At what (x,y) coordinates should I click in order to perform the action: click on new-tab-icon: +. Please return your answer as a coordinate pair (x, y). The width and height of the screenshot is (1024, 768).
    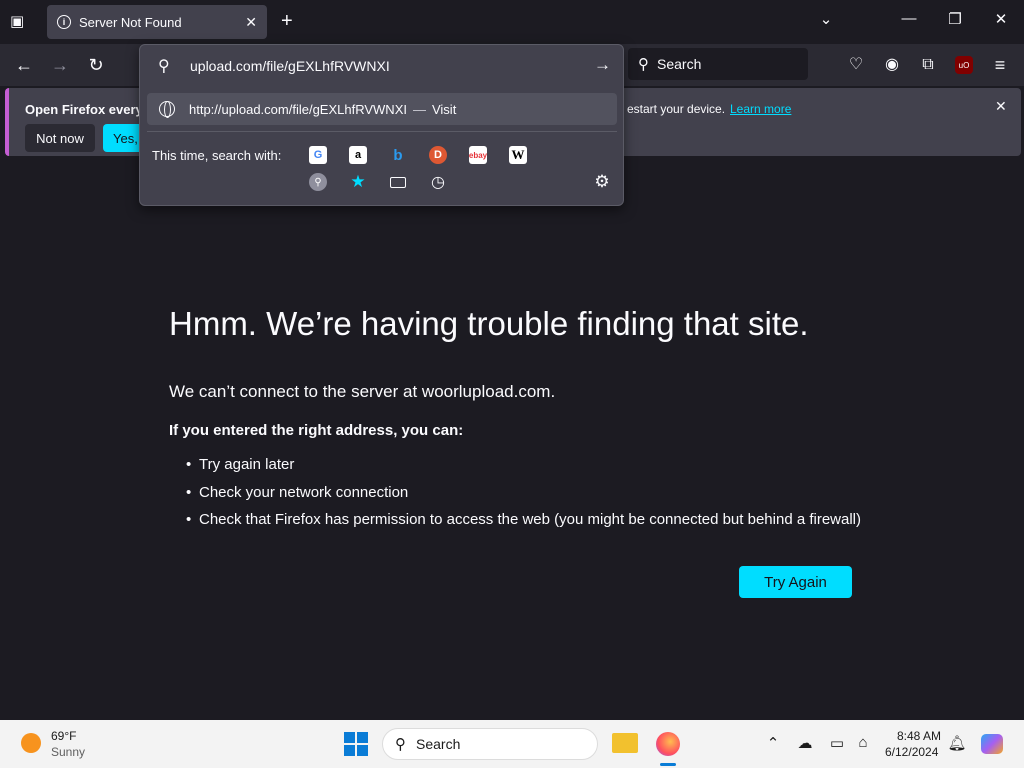
    Looking at the image, I should click on (287, 21).